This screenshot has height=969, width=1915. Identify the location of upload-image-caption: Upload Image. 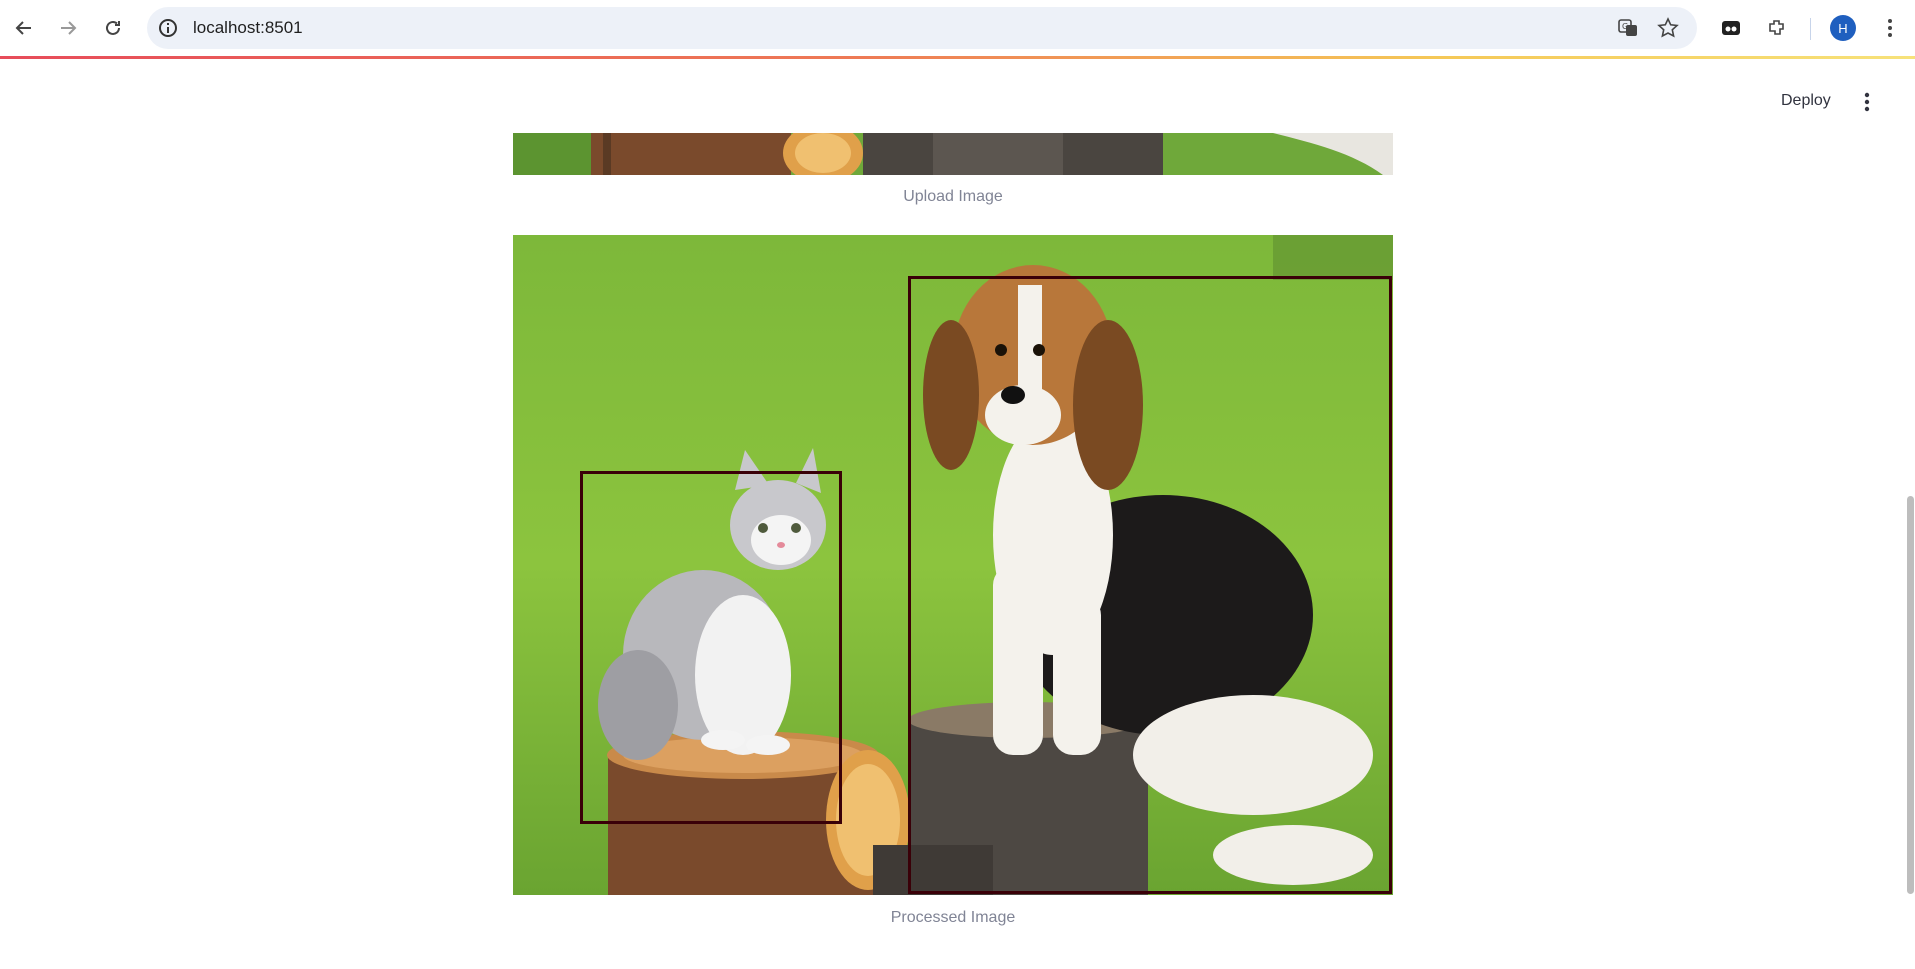
(953, 196).